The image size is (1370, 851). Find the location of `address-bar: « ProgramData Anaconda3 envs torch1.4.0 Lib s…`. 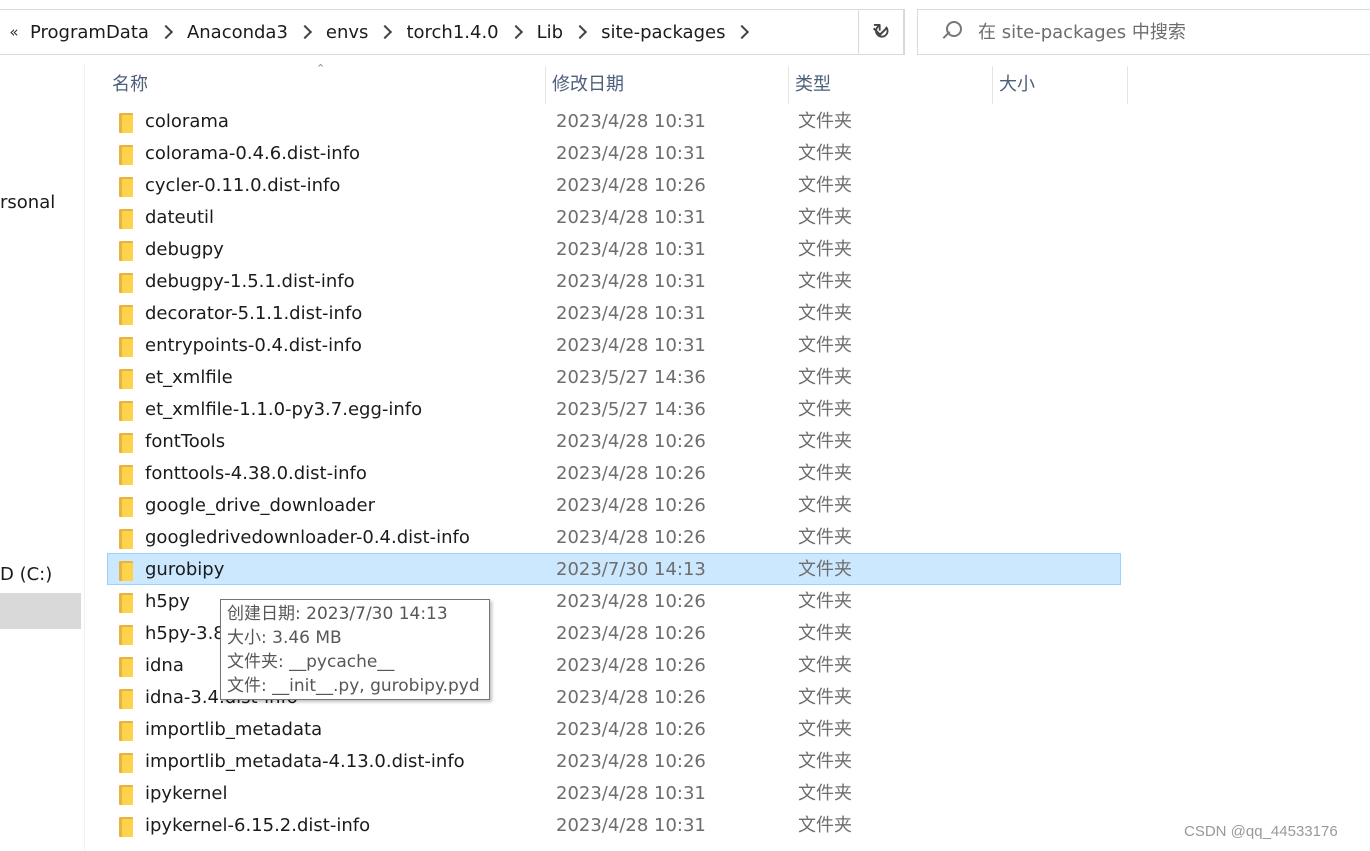

address-bar: « ProgramData Anaconda3 envs torch1.4.0 Lib s… is located at coordinates (452, 32).